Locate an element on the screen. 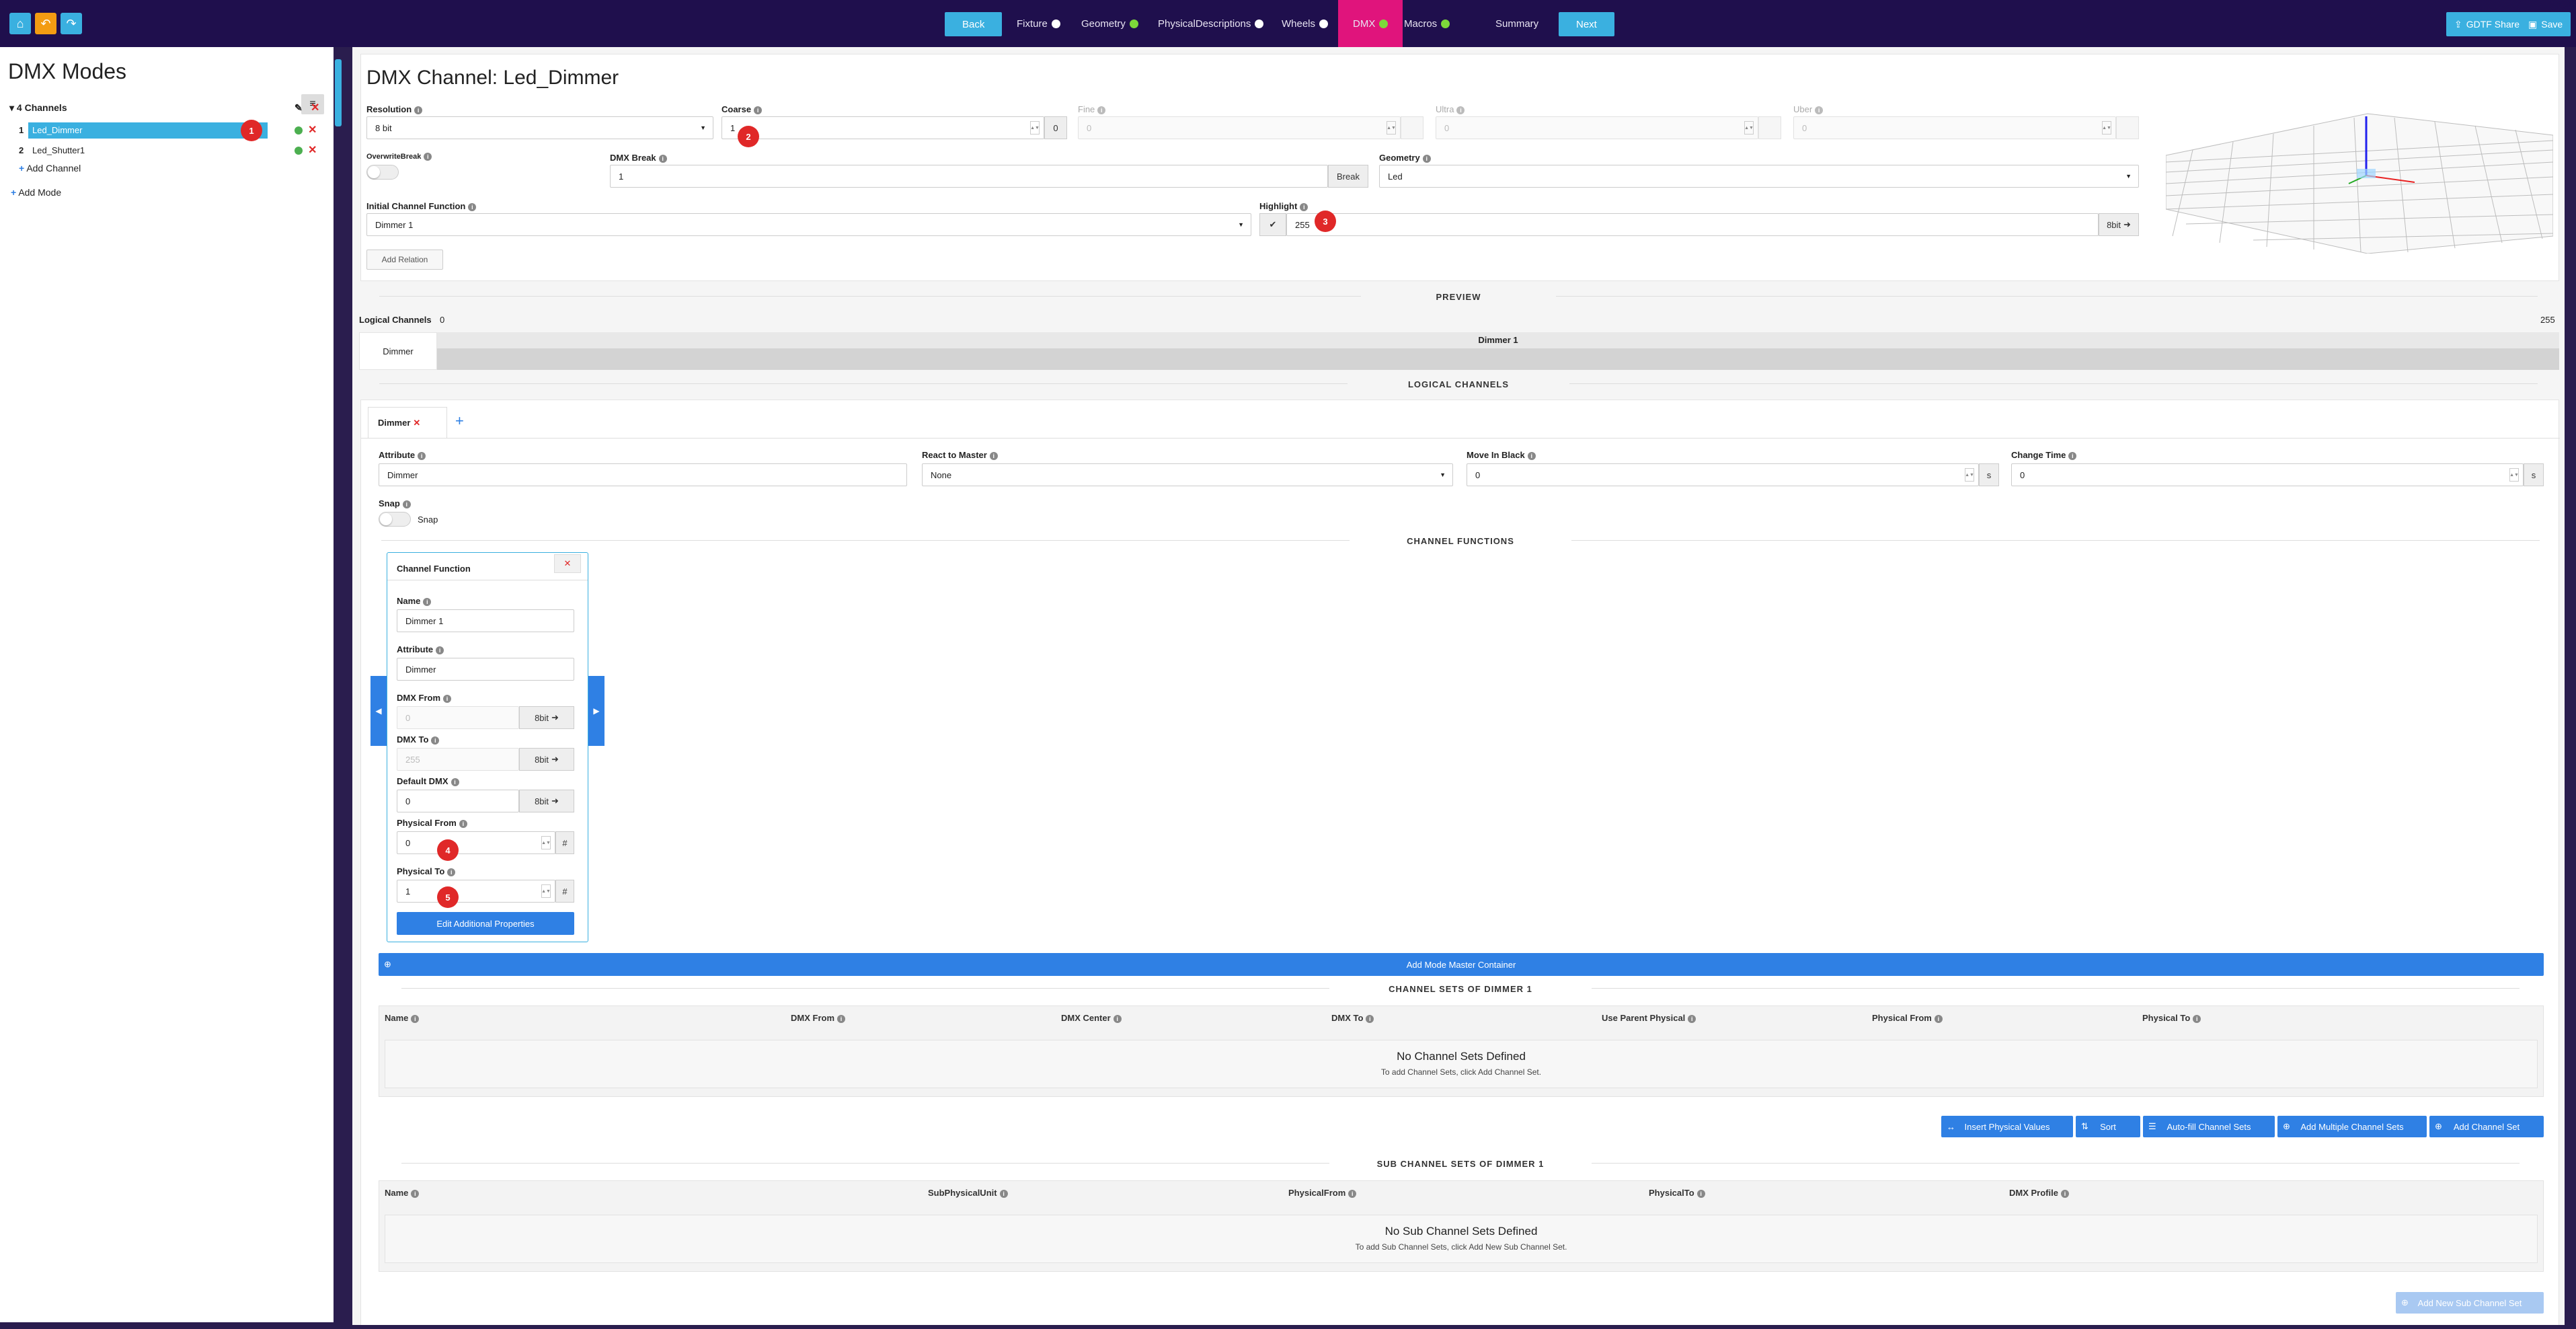  add-relation-button: Add Relation is located at coordinates (405, 260).